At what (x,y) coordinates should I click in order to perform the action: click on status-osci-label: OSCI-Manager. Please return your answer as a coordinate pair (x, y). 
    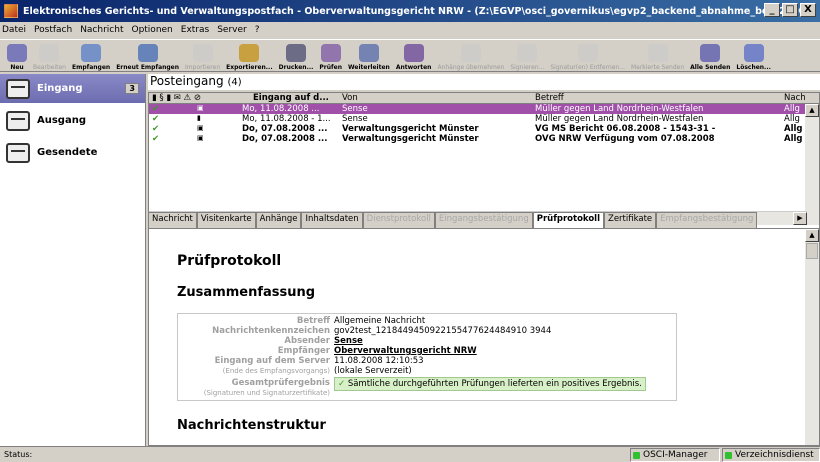
    Looking at the image, I should click on (675, 455).